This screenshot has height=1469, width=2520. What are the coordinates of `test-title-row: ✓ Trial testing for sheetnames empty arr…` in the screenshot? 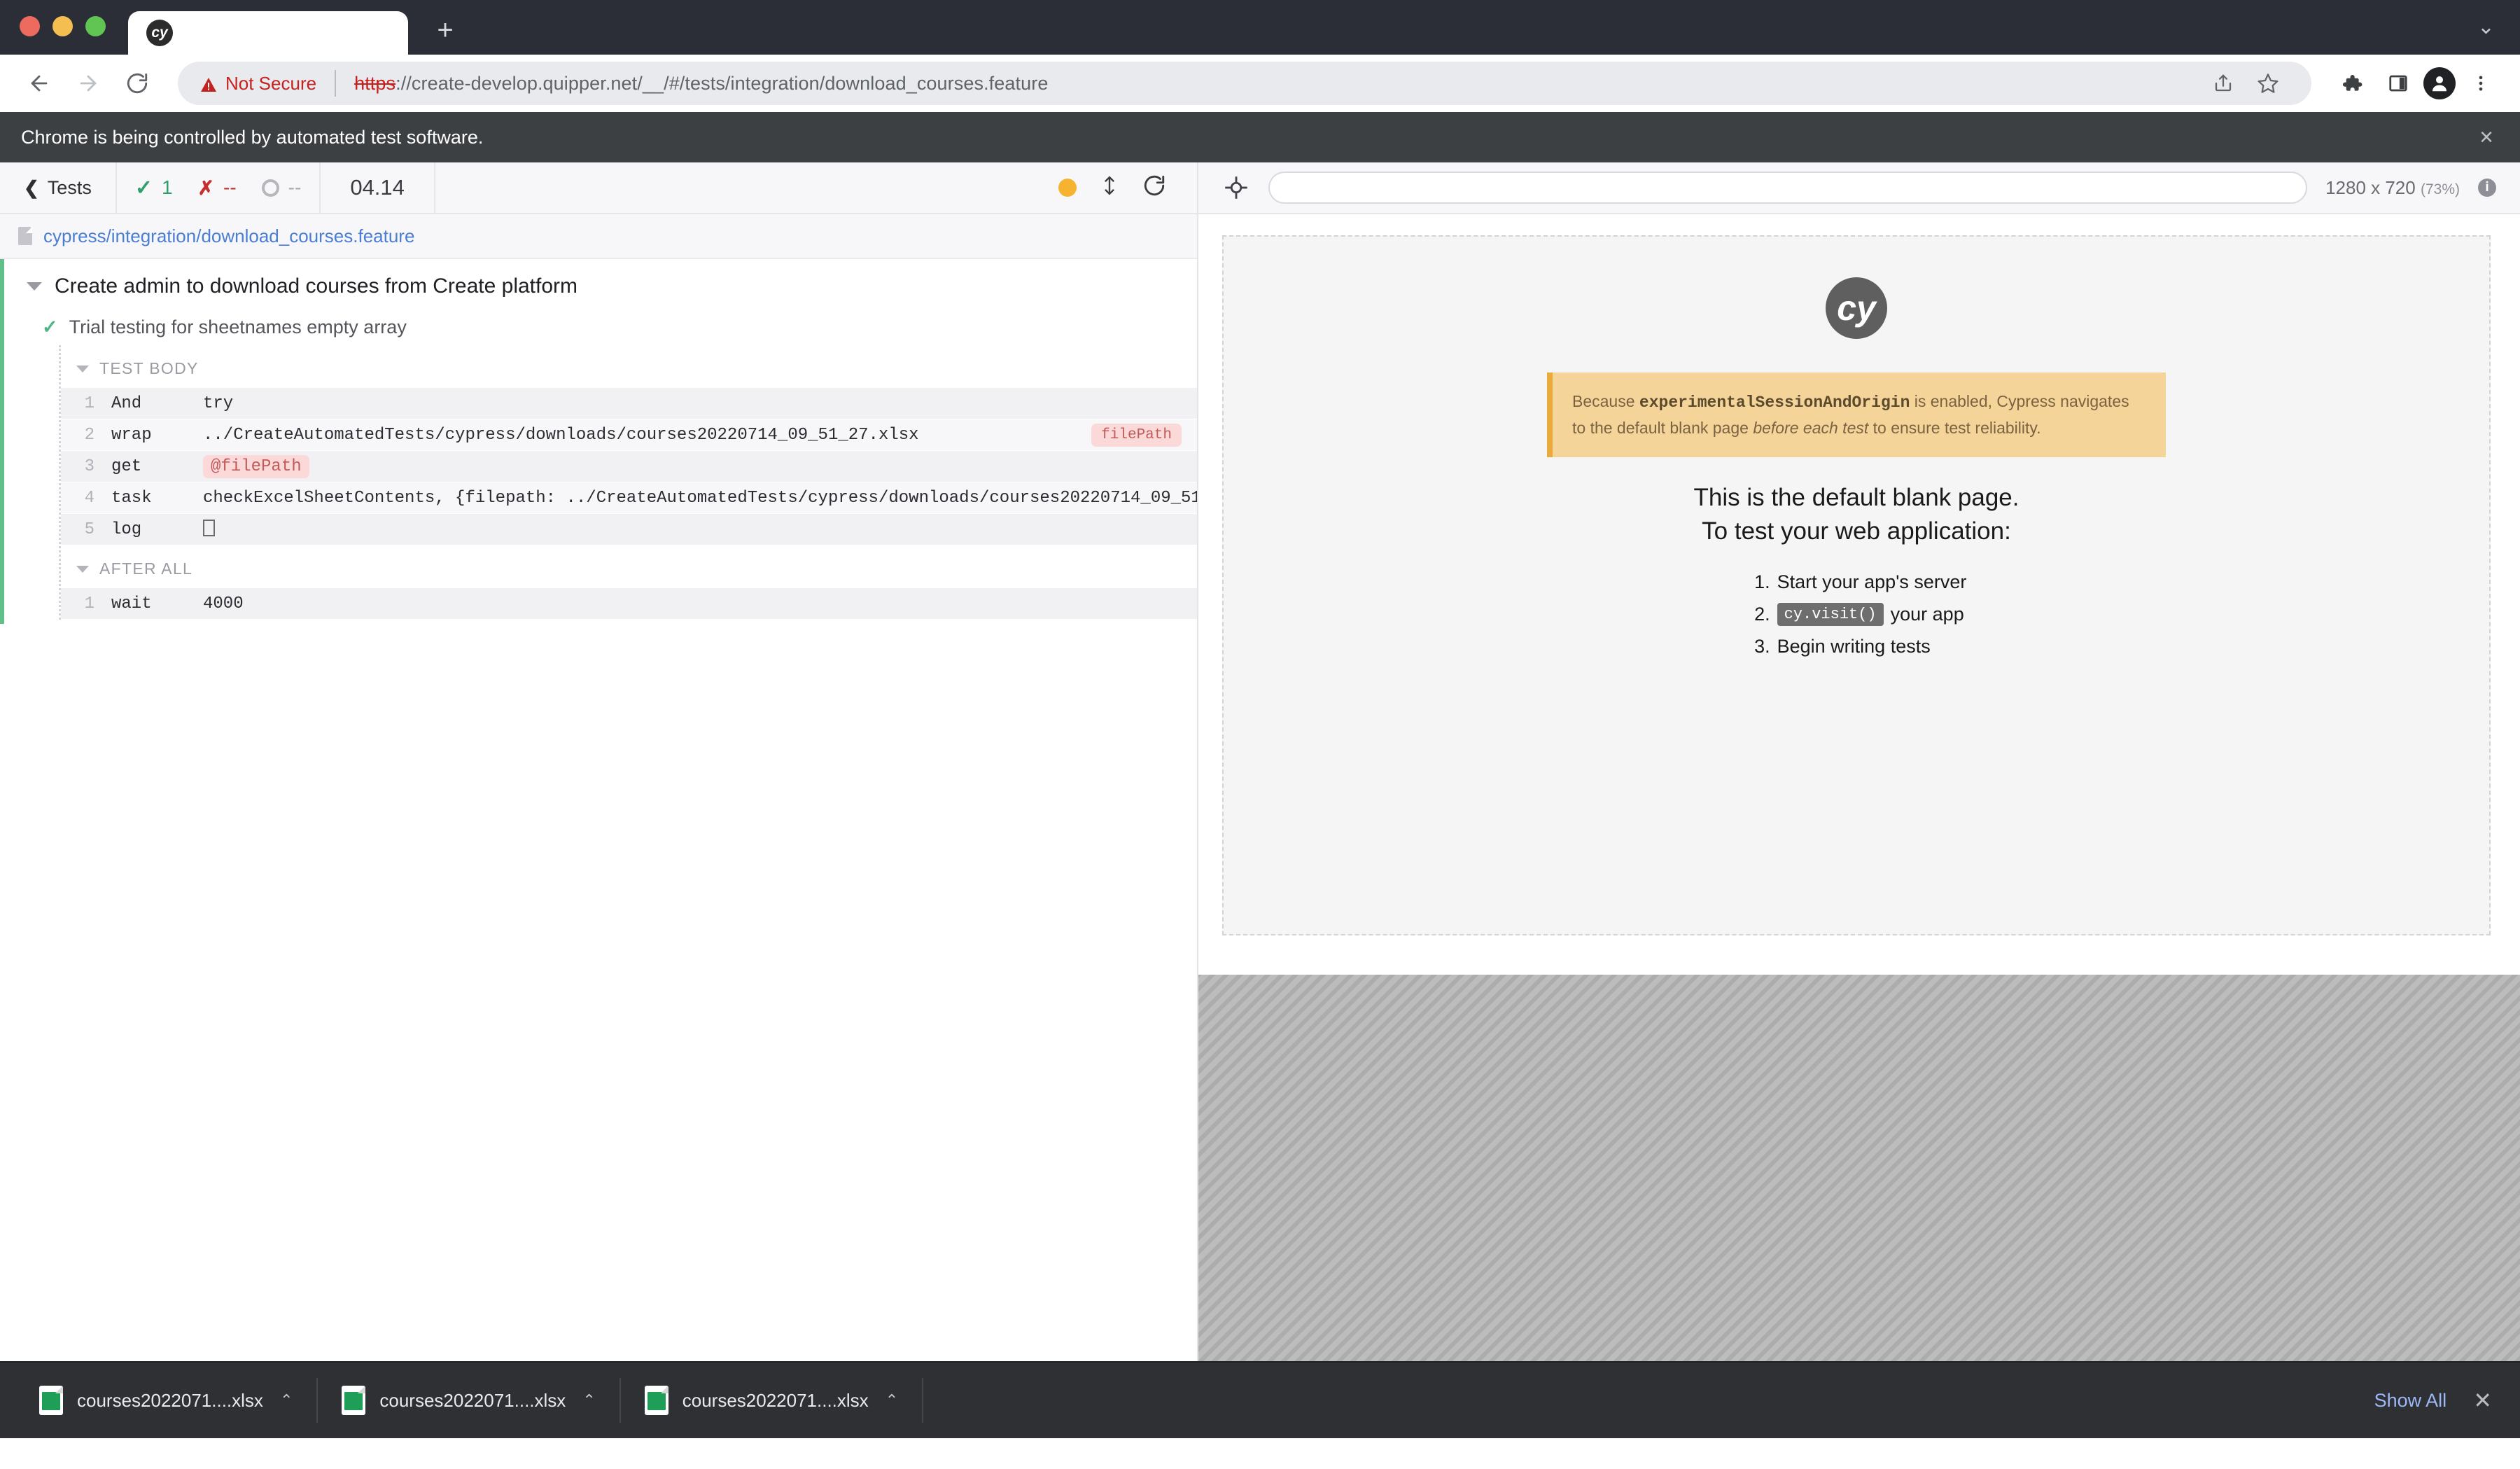 It's located at (600, 328).